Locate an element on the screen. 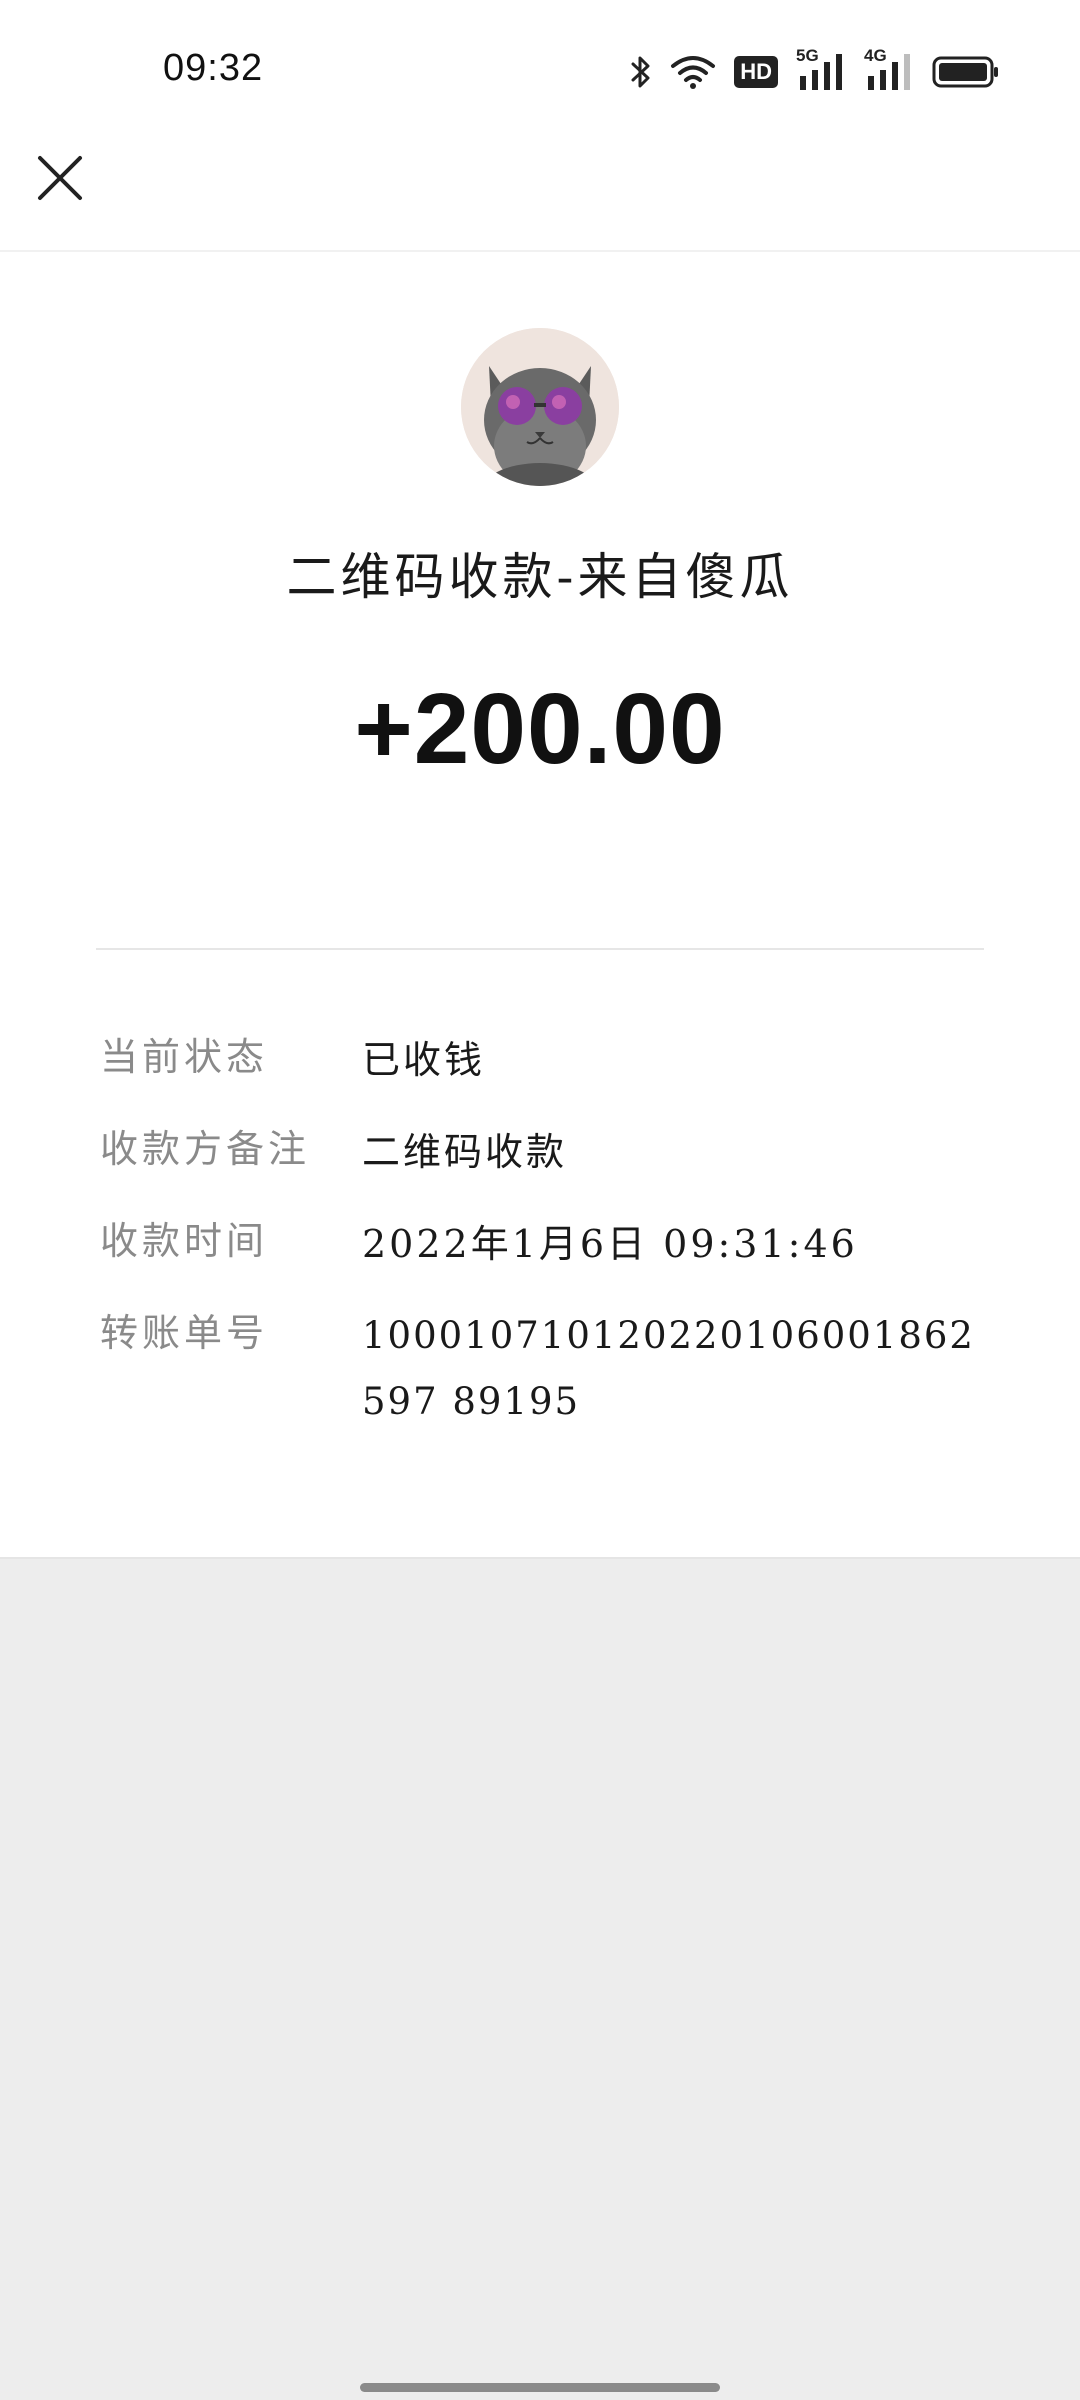  transaction-title: 二维码收款-来自傻瓜 is located at coordinates (540, 577).